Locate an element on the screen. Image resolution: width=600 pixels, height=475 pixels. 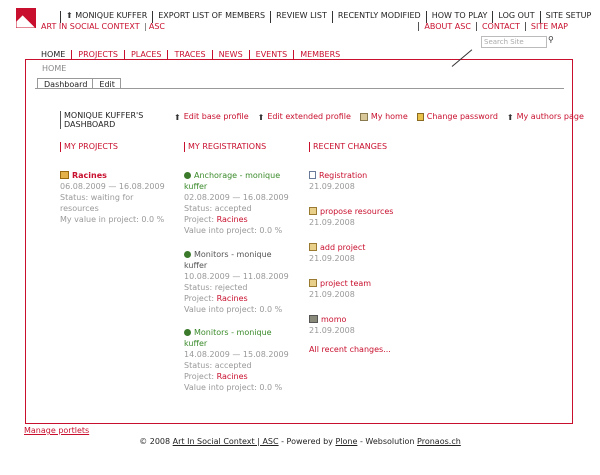
export-members-link: EXPORT LIST OF MEMBERS is located at coordinates (211, 17).